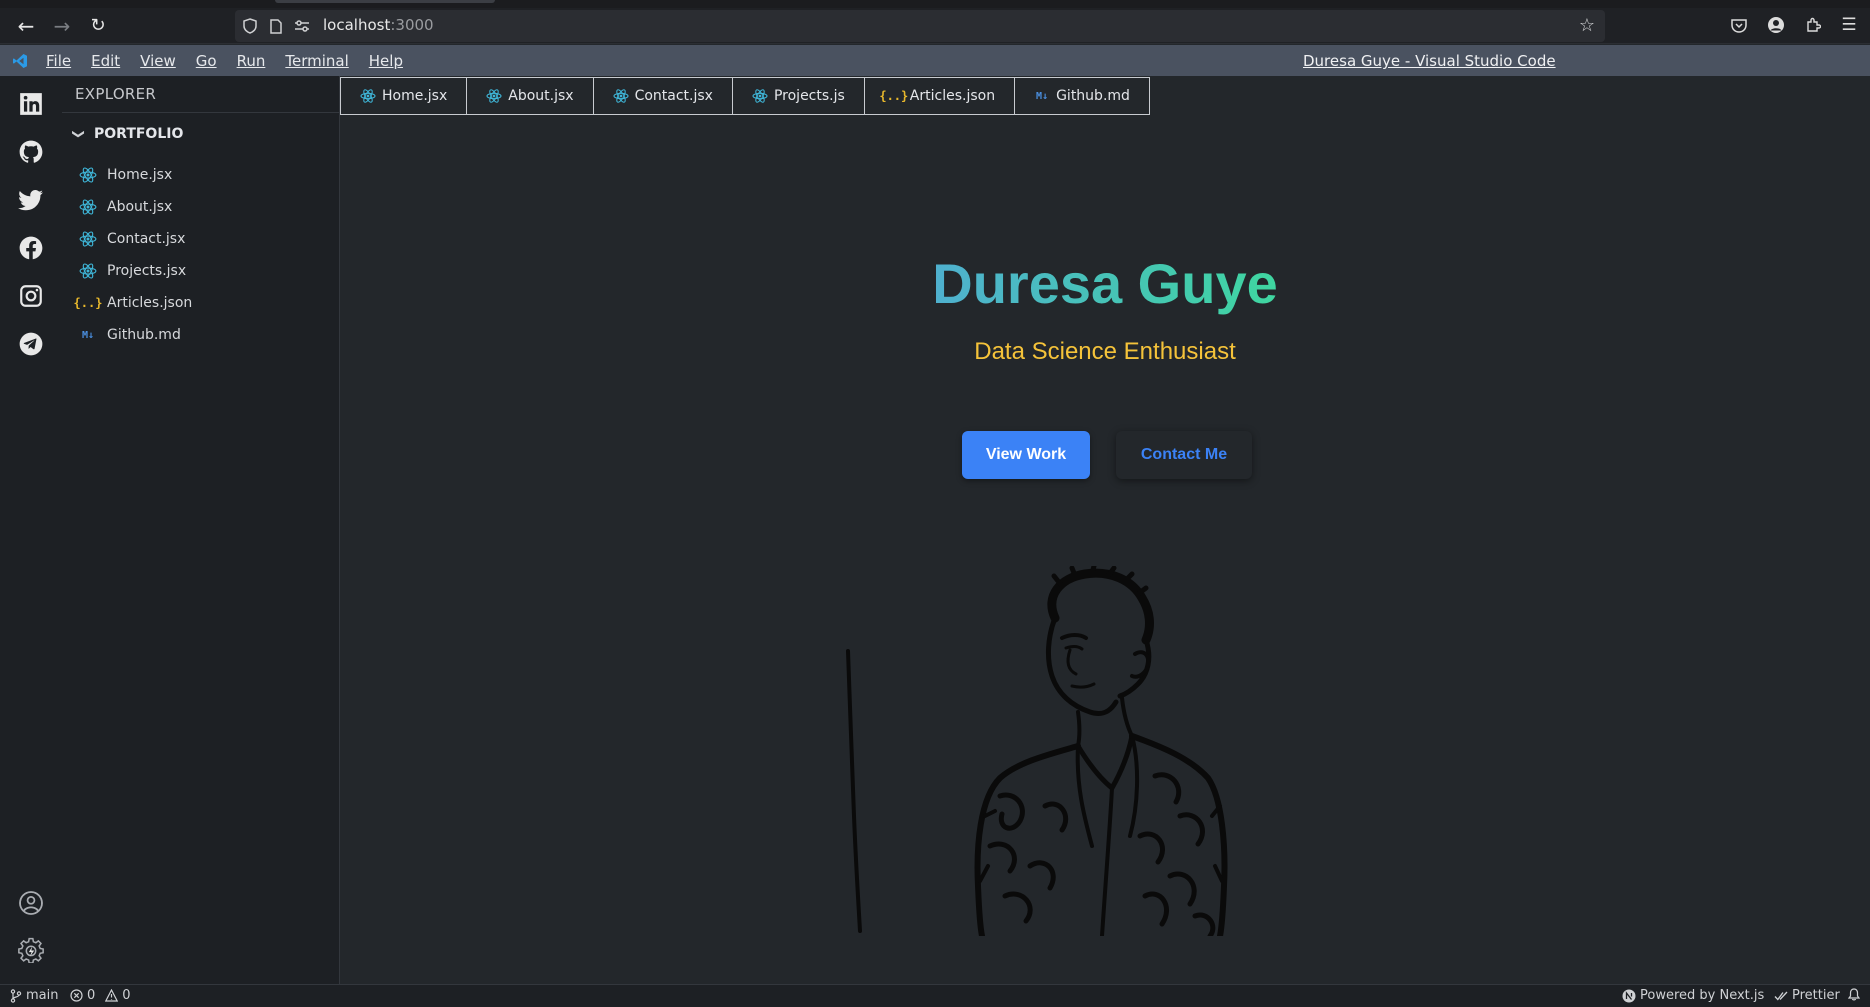 The height and width of the screenshot is (1007, 1870). What do you see at coordinates (673, 96) in the screenshot?
I see `tab-label: Contact.jsx` at bounding box center [673, 96].